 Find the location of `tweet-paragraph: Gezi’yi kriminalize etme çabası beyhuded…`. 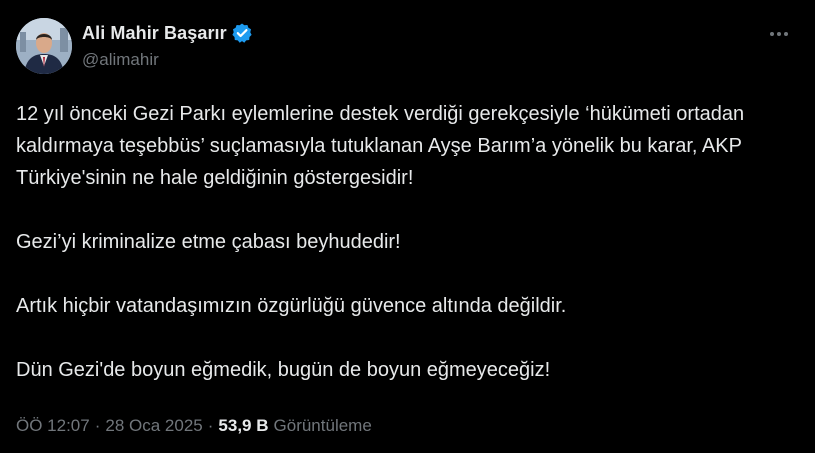

tweet-paragraph: Gezi’yi kriminalize etme çabası beyhuded… is located at coordinates (208, 242).